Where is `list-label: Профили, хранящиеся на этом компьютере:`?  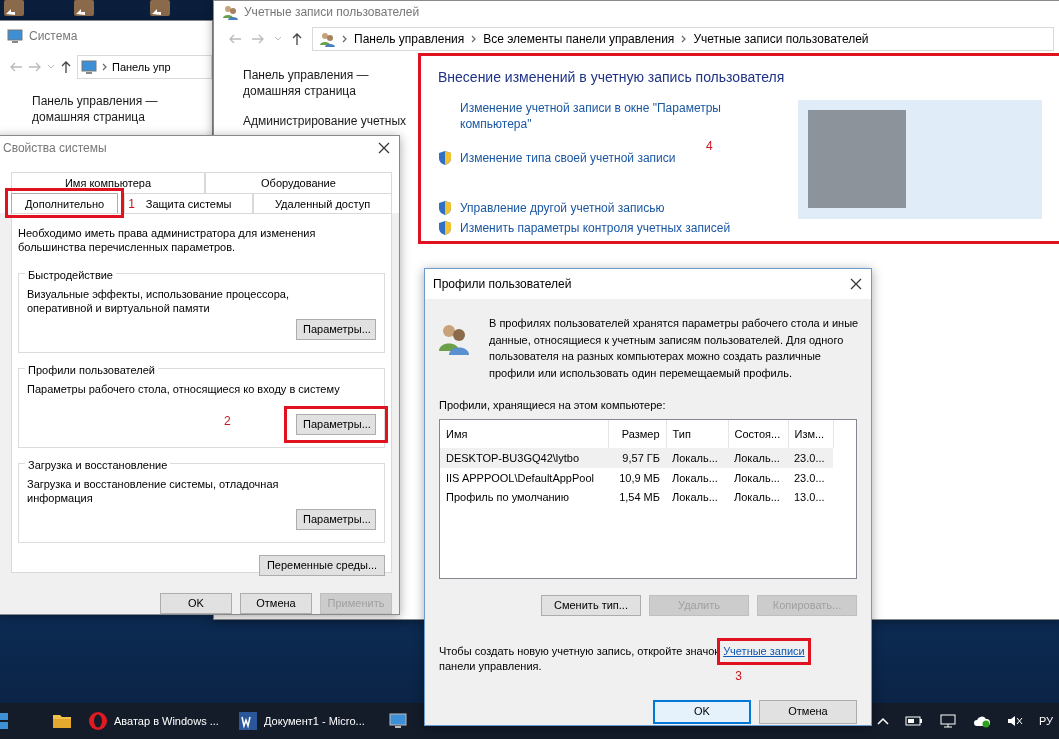
list-label: Профили, хранящиеся на этом компьютере: is located at coordinates (552, 405).